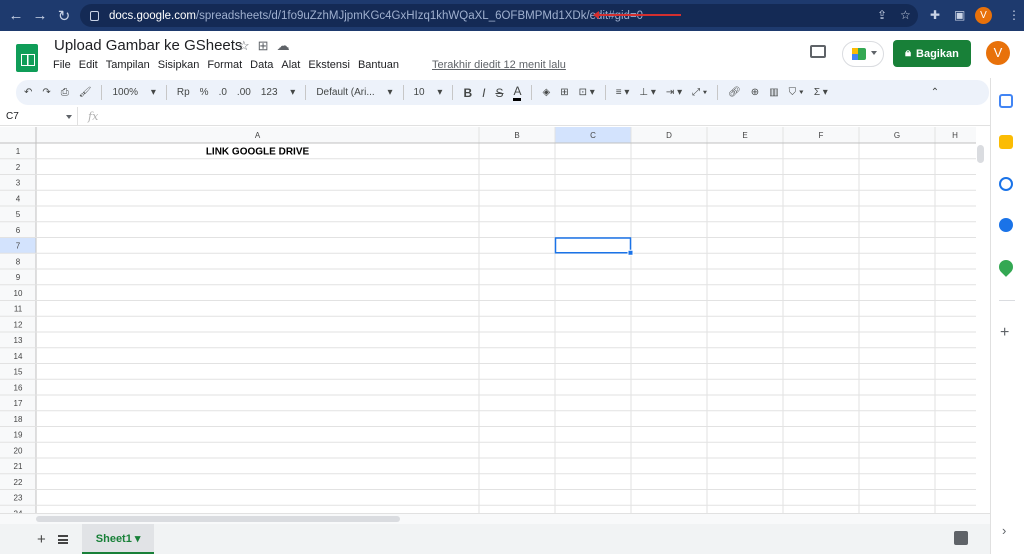 The width and height of the screenshot is (1024, 554). What do you see at coordinates (18, 482) in the screenshot?
I see `row-header-22: 22` at bounding box center [18, 482].